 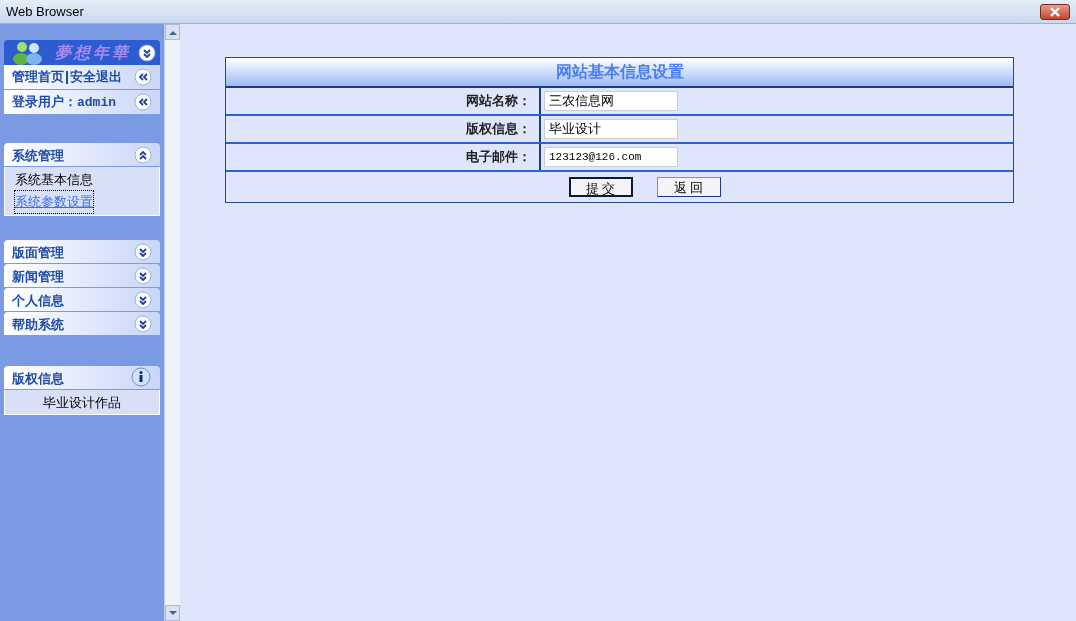 I want to click on text-field: 123123@126.com, so click(x=611, y=157).